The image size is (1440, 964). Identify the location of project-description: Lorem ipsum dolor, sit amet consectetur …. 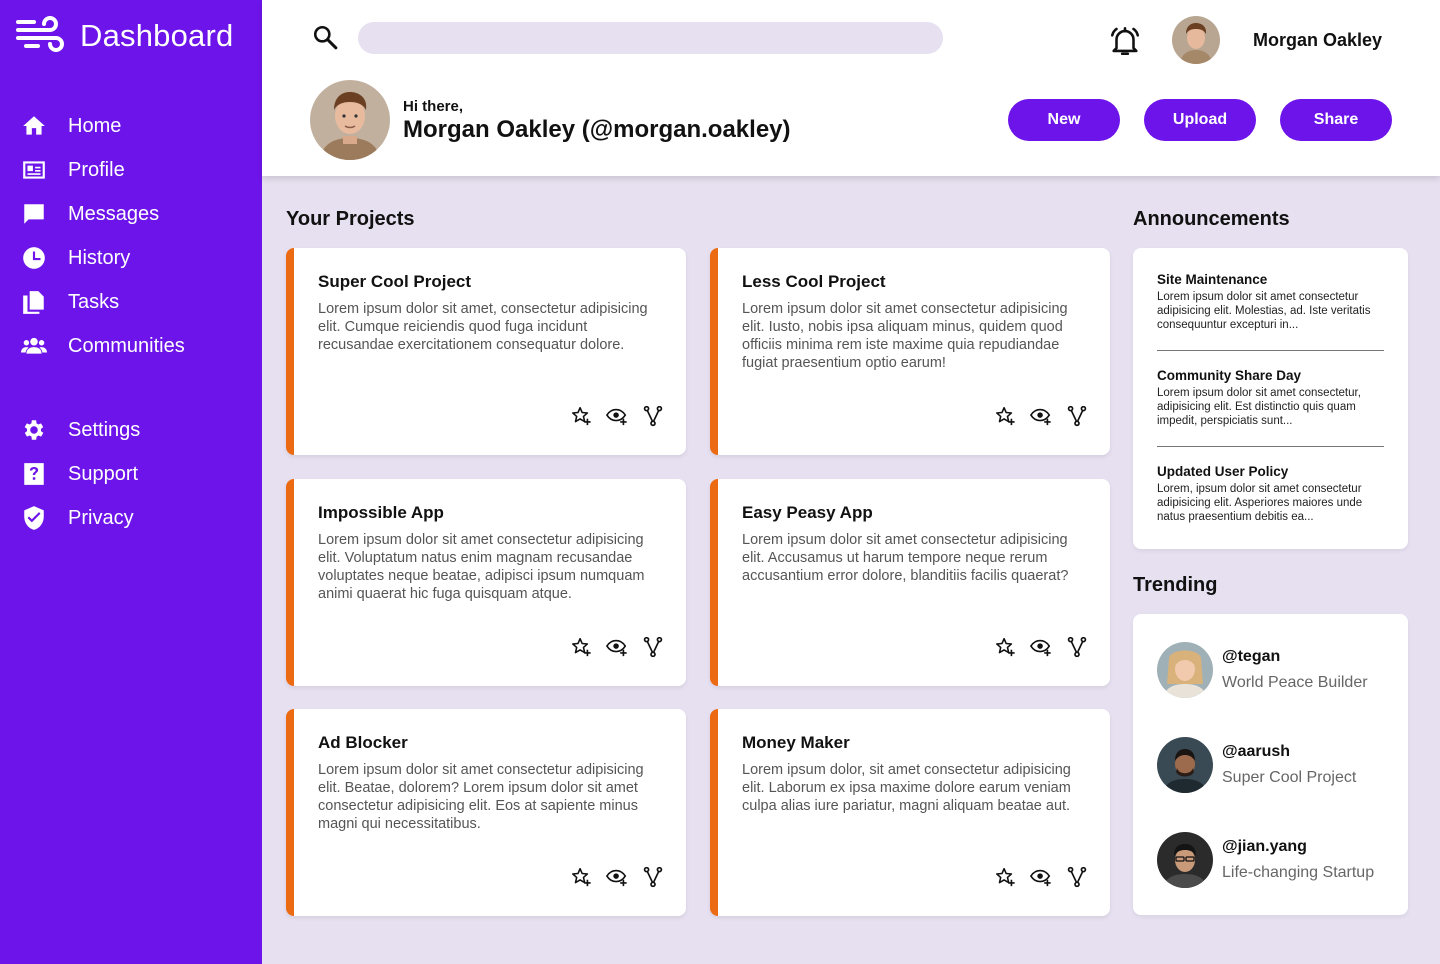
(906, 788).